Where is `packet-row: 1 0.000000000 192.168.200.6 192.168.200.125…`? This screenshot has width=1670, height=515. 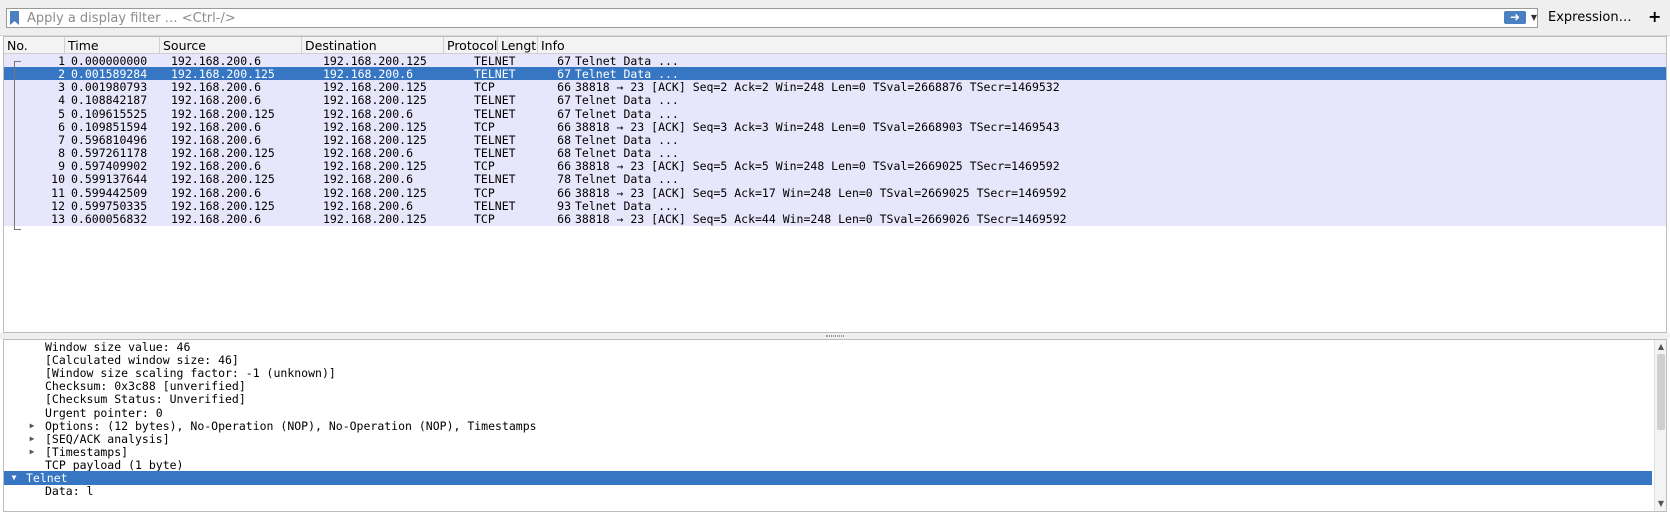 packet-row: 1 0.000000000 192.168.200.6 192.168.200.125… is located at coordinates (835, 61).